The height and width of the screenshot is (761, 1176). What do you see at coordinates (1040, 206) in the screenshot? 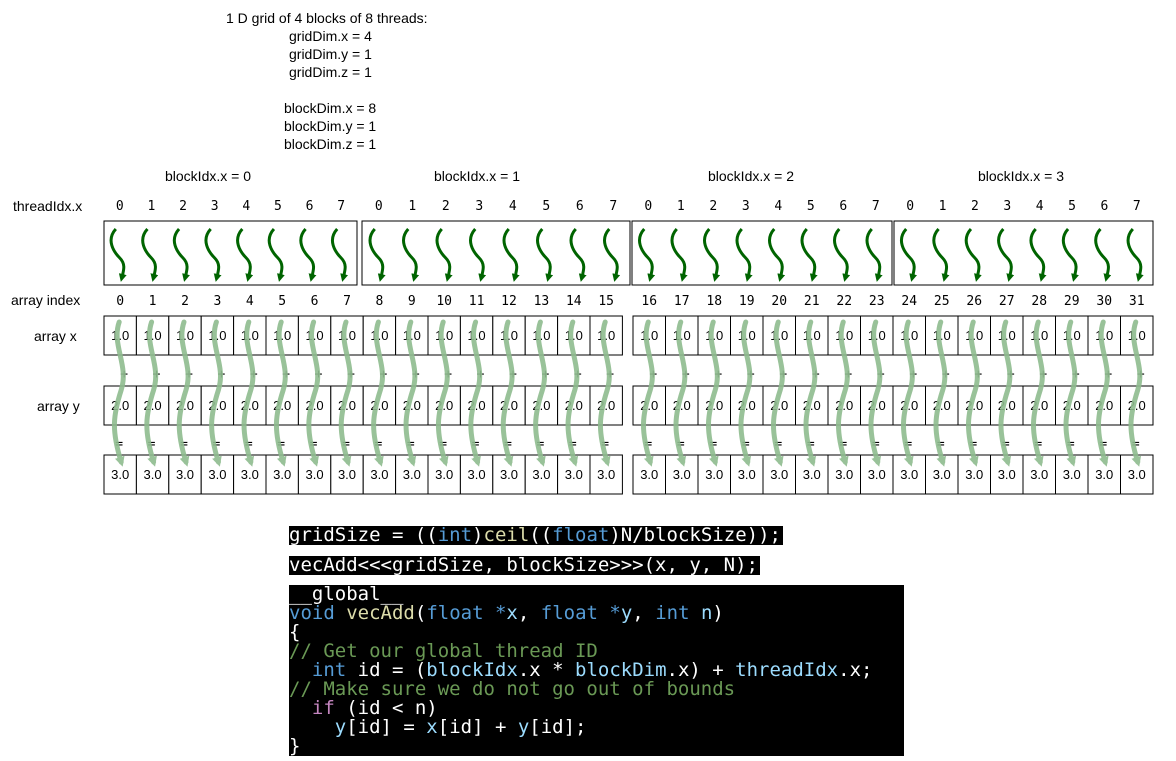
I see `thread-index-3-4: 4` at bounding box center [1040, 206].